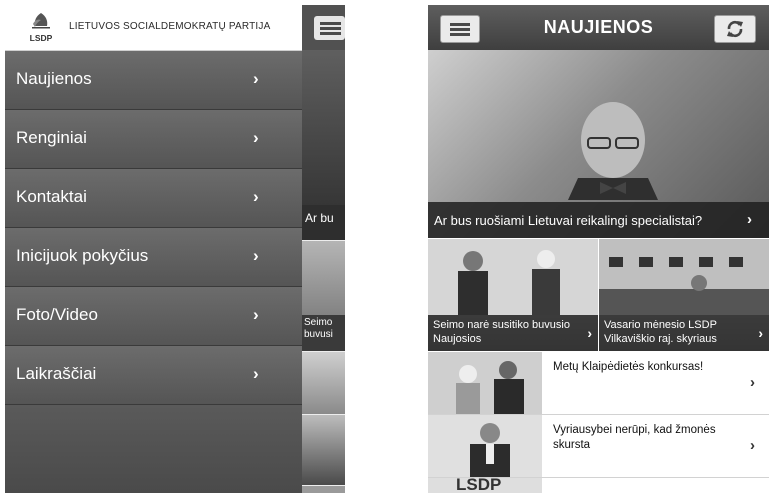 The image size is (769, 493). Describe the element at coordinates (613, 151) in the screenshot. I see `hero-portrait-image` at that location.